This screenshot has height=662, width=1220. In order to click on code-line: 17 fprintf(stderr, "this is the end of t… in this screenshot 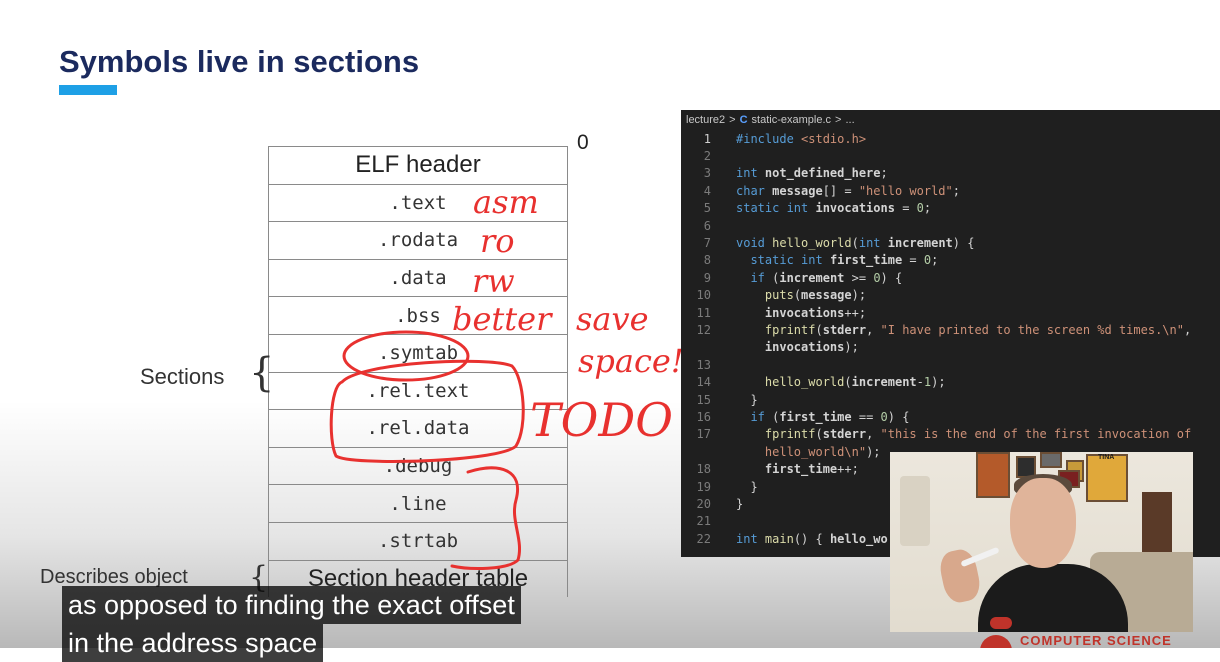, I will do `click(950, 434)`.